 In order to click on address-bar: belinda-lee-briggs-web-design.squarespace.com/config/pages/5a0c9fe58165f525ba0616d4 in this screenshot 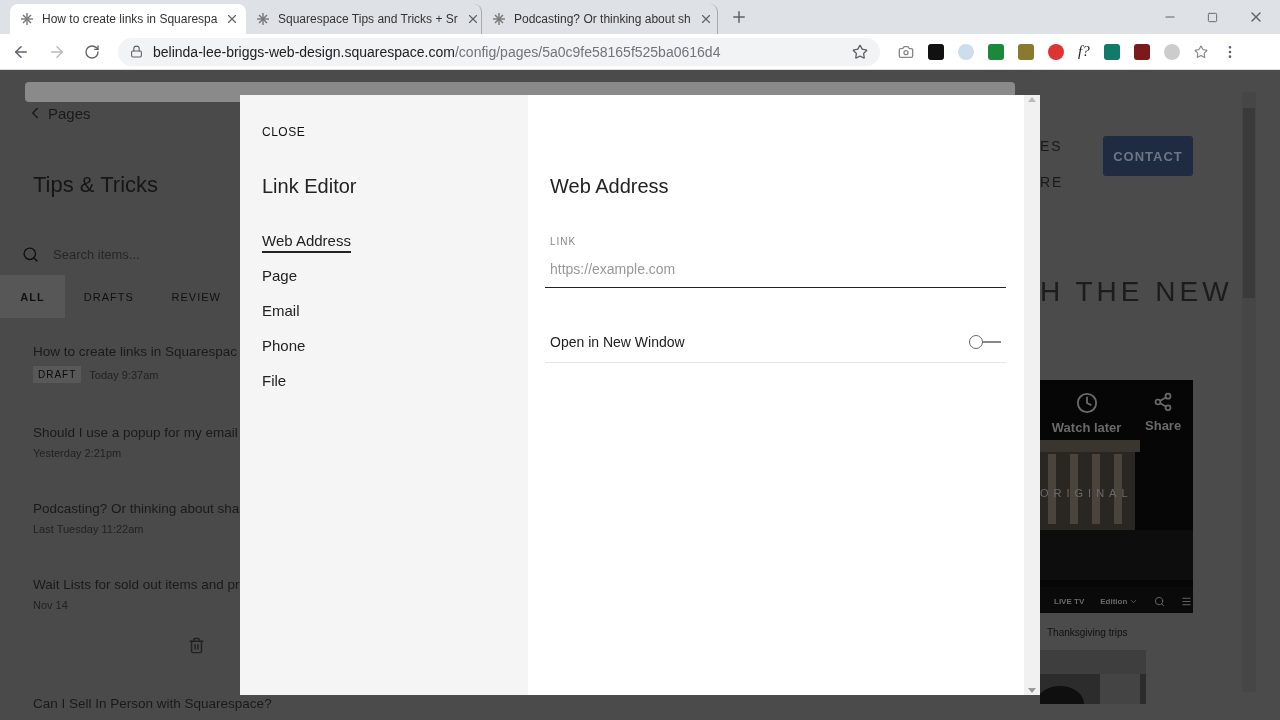, I will do `click(499, 51)`.